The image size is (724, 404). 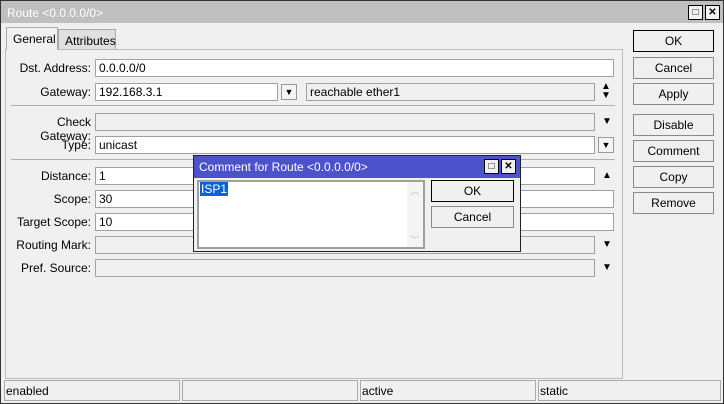 I want to click on dst-address-input: 0.0.0.0/0, so click(x=354, y=68).